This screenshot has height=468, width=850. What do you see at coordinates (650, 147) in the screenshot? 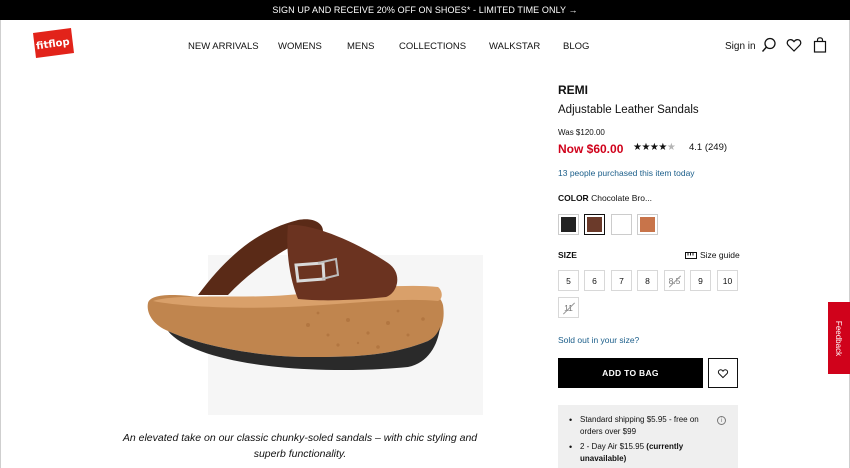
I see `star-icon: ★★★★` at bounding box center [650, 147].